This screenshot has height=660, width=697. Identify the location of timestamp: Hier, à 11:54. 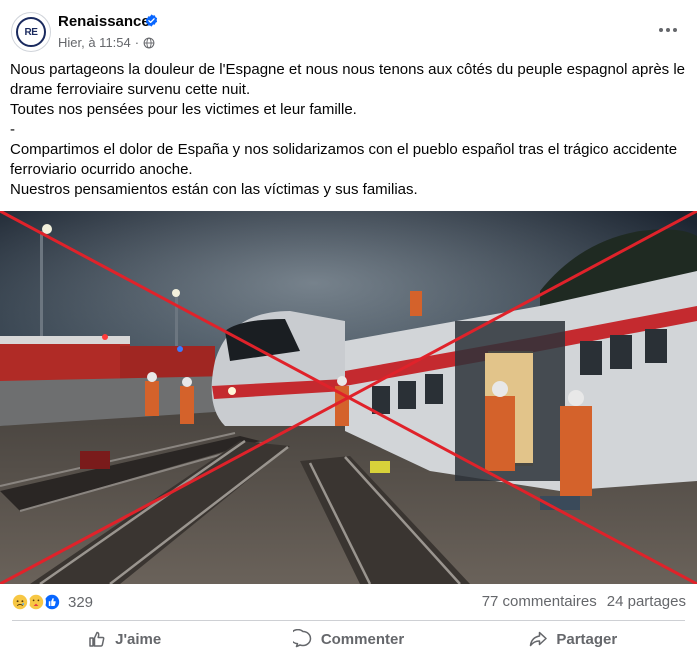
(94, 42).